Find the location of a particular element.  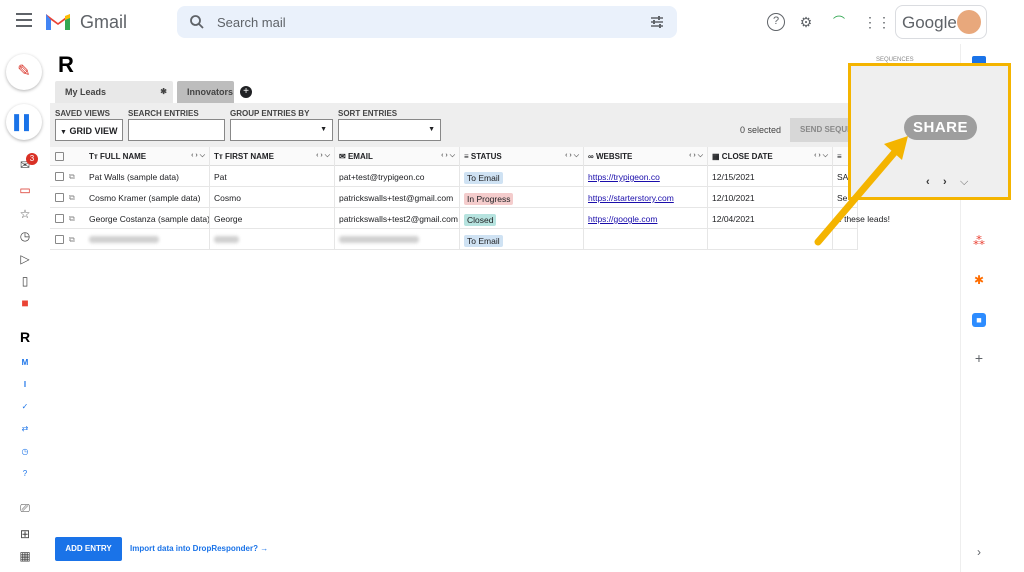

label-icon: ■ is located at coordinates (25, 303).